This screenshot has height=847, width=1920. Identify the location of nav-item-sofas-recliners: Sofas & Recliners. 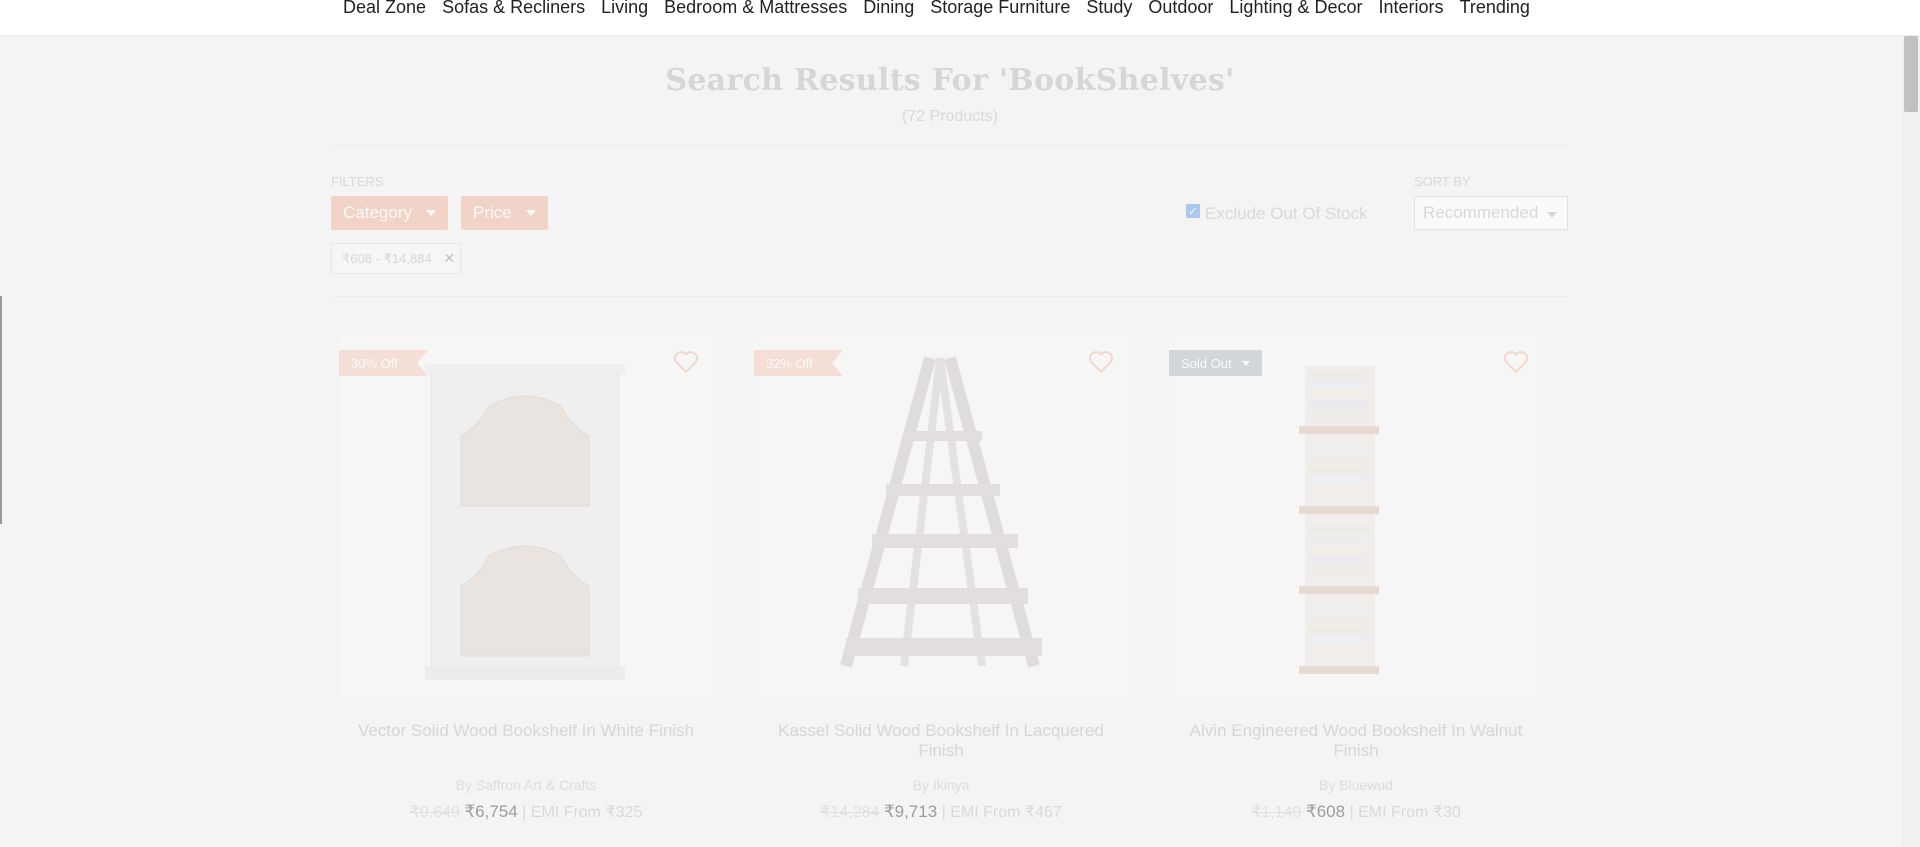
(513, 8).